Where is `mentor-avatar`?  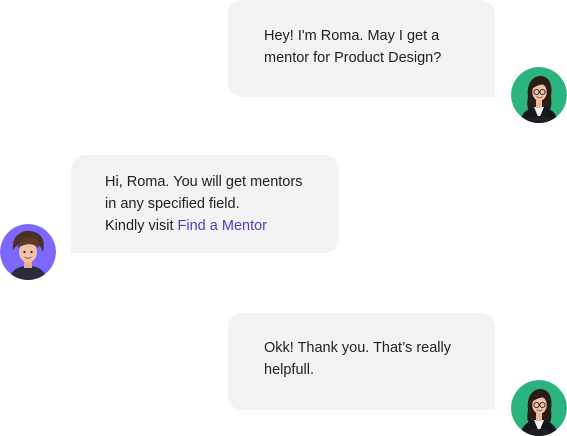 mentor-avatar is located at coordinates (28, 252).